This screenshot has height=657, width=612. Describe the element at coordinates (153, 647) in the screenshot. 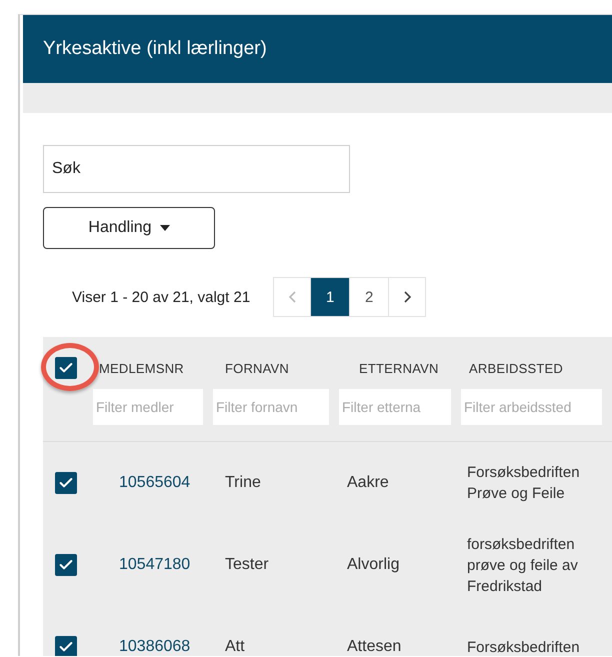

I see `member-number-link: 10386068` at that location.